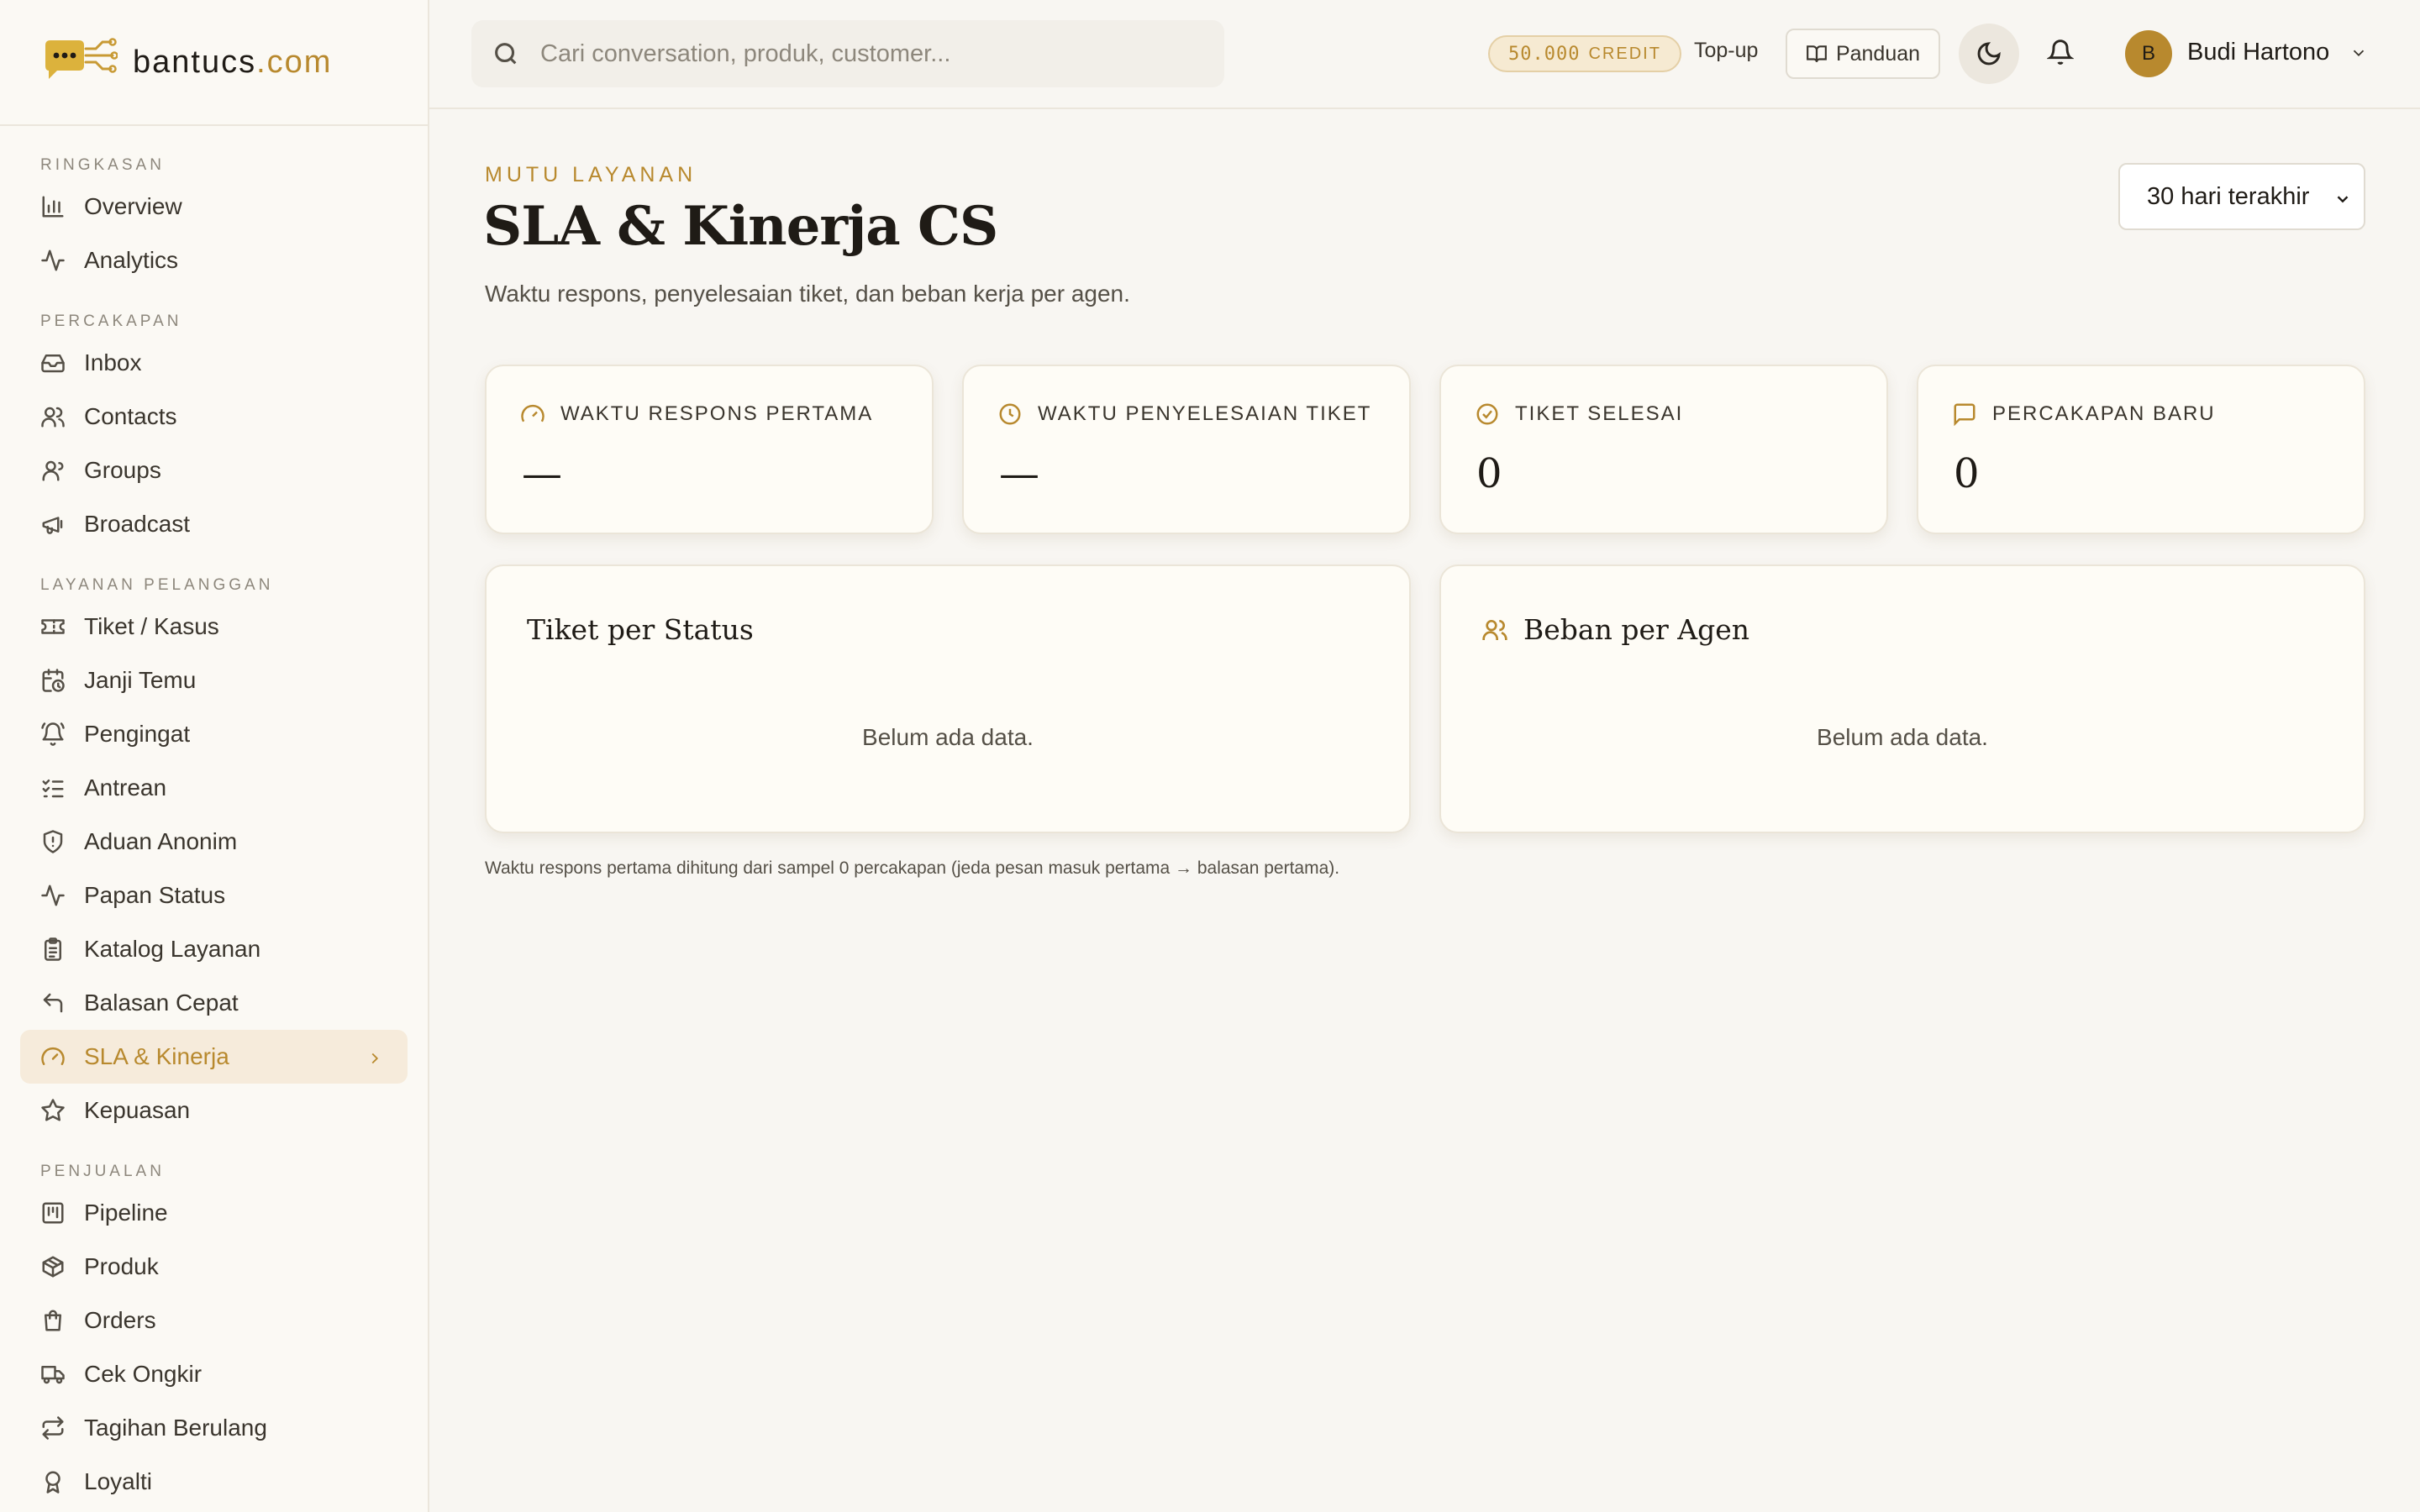 Image resolution: width=2420 pixels, height=1512 pixels. Describe the element at coordinates (1019, 473) in the screenshot. I see `stat-value: —` at that location.